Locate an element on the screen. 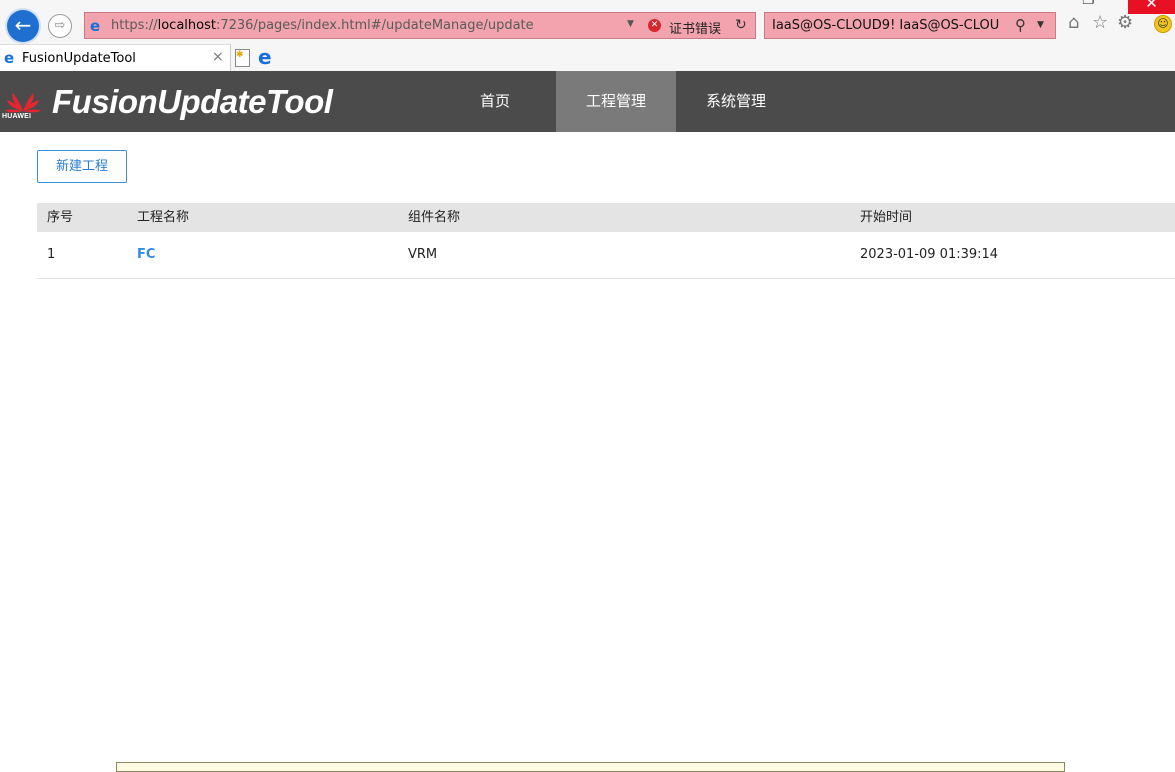 The image size is (1175, 772). column-header-component-name: 组件名称 is located at coordinates (434, 217).